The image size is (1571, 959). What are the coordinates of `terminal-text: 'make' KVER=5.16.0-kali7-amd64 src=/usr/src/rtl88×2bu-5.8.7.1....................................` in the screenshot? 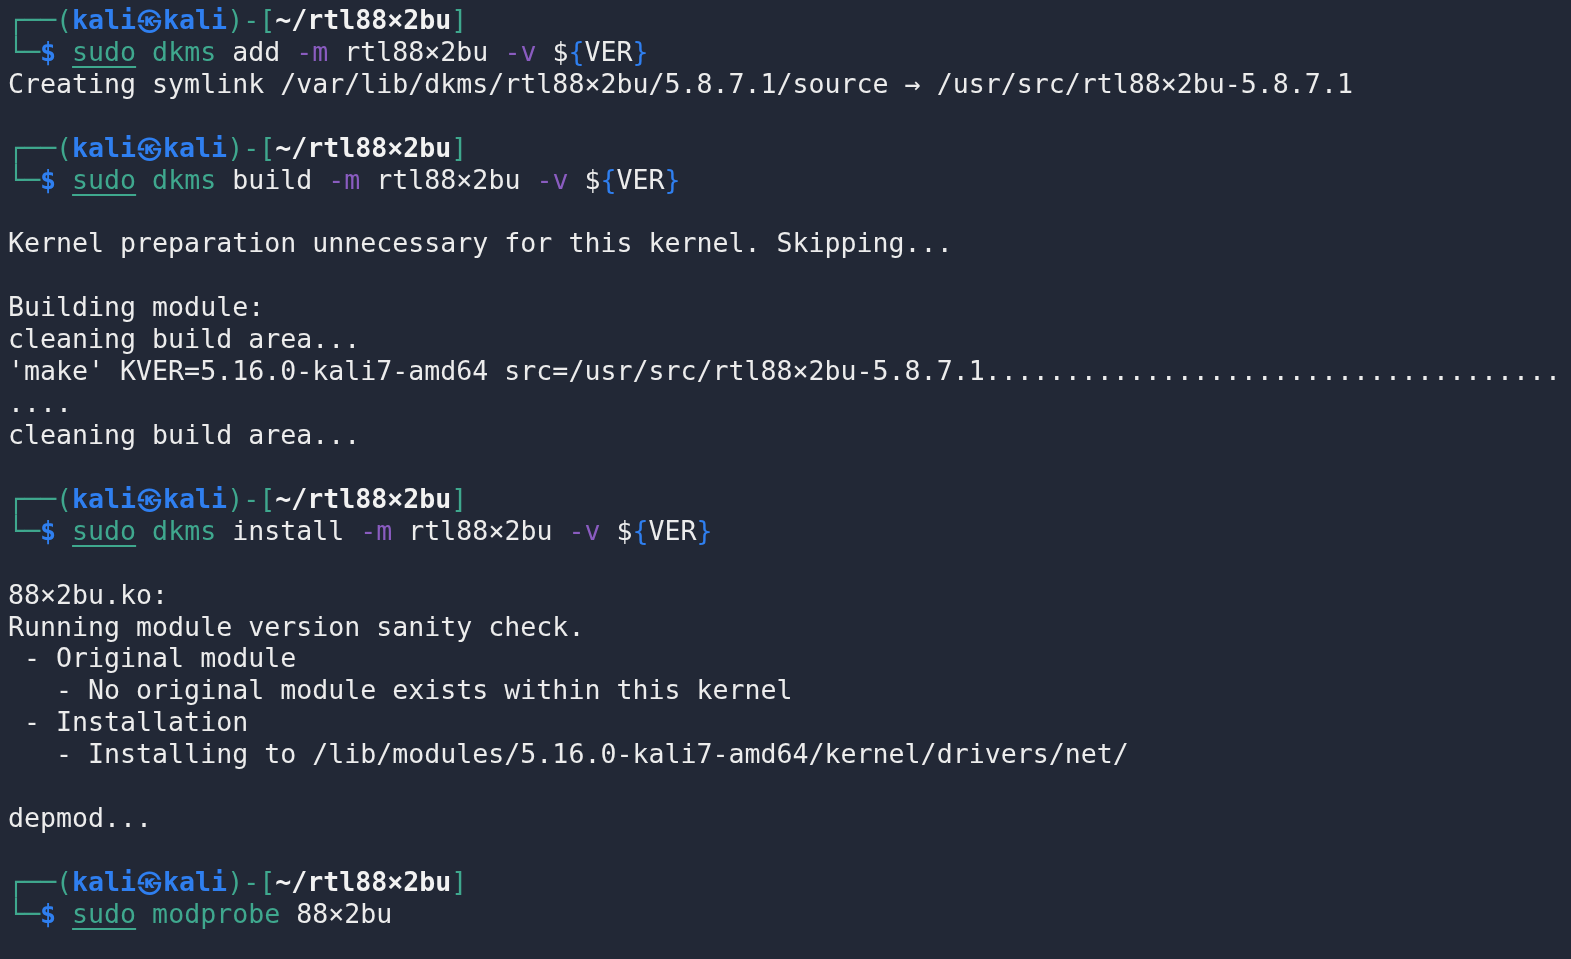 It's located at (785, 371).